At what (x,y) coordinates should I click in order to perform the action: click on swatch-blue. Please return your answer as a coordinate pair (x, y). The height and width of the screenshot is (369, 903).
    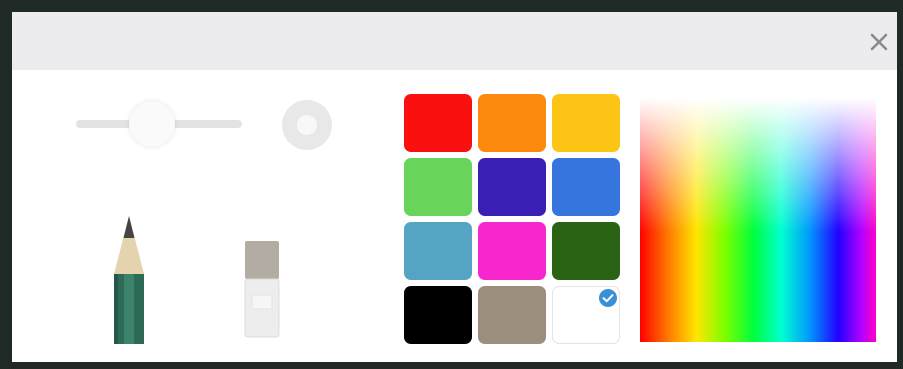
    Looking at the image, I should click on (586, 187).